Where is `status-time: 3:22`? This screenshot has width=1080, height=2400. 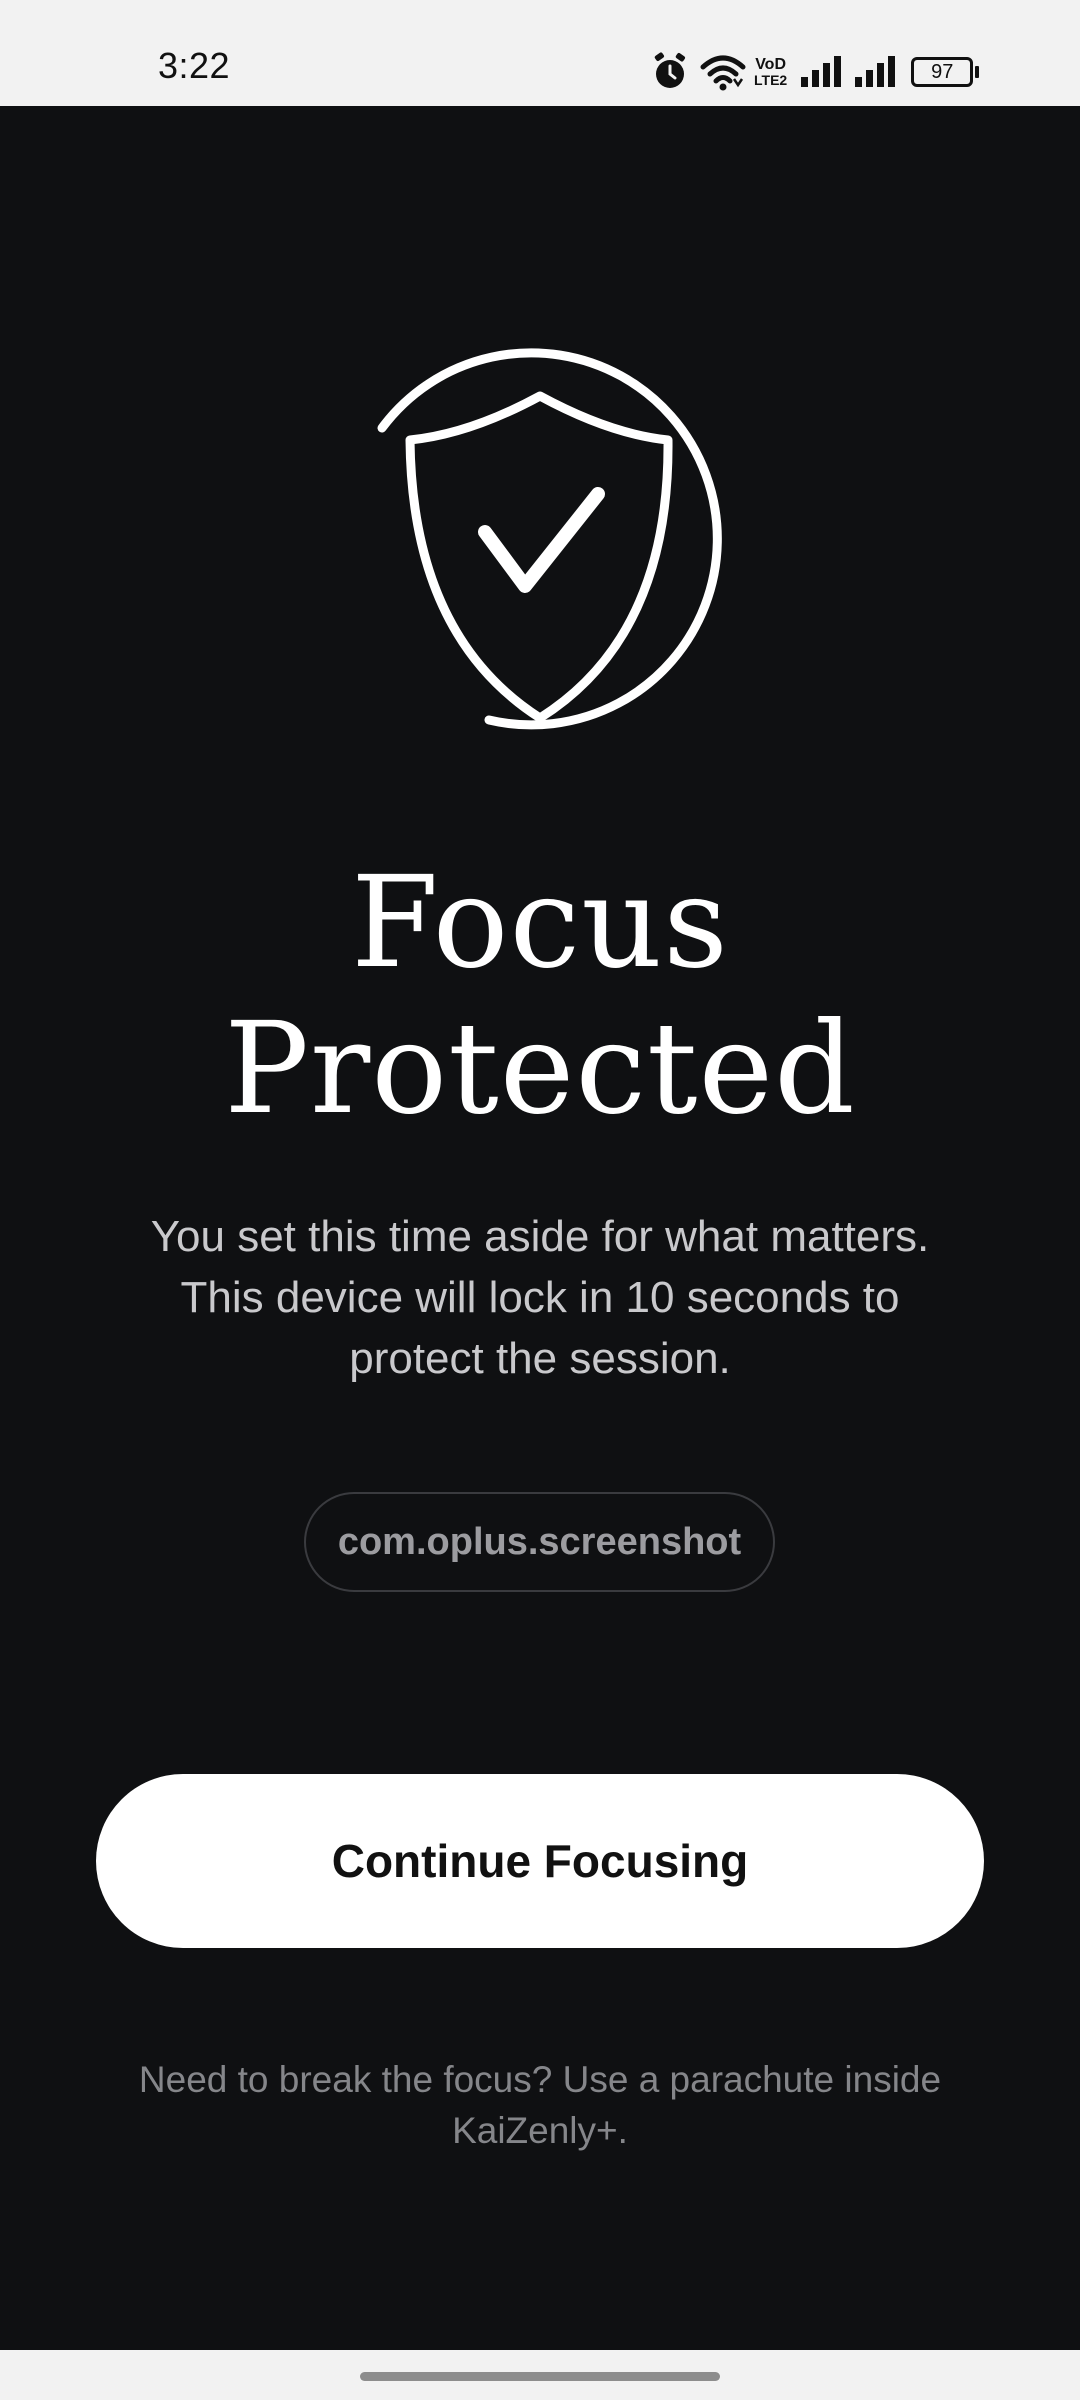 status-time: 3:22 is located at coordinates (194, 65).